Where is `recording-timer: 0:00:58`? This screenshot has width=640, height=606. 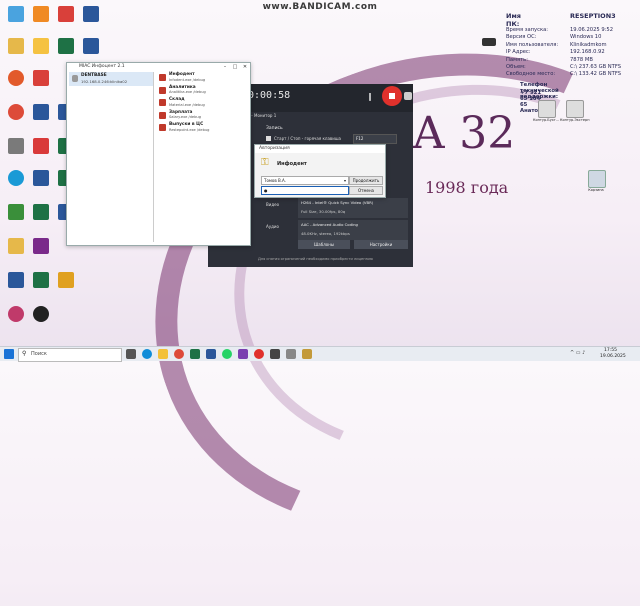
recording-timer: 0:00:58 is located at coordinates (269, 95).